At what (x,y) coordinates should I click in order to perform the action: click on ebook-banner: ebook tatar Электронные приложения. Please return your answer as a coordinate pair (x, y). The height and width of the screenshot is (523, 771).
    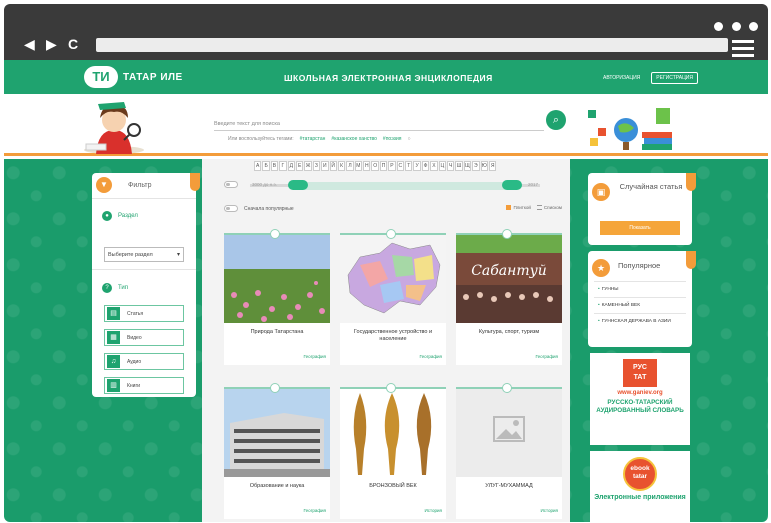
    Looking at the image, I should click on (640, 486).